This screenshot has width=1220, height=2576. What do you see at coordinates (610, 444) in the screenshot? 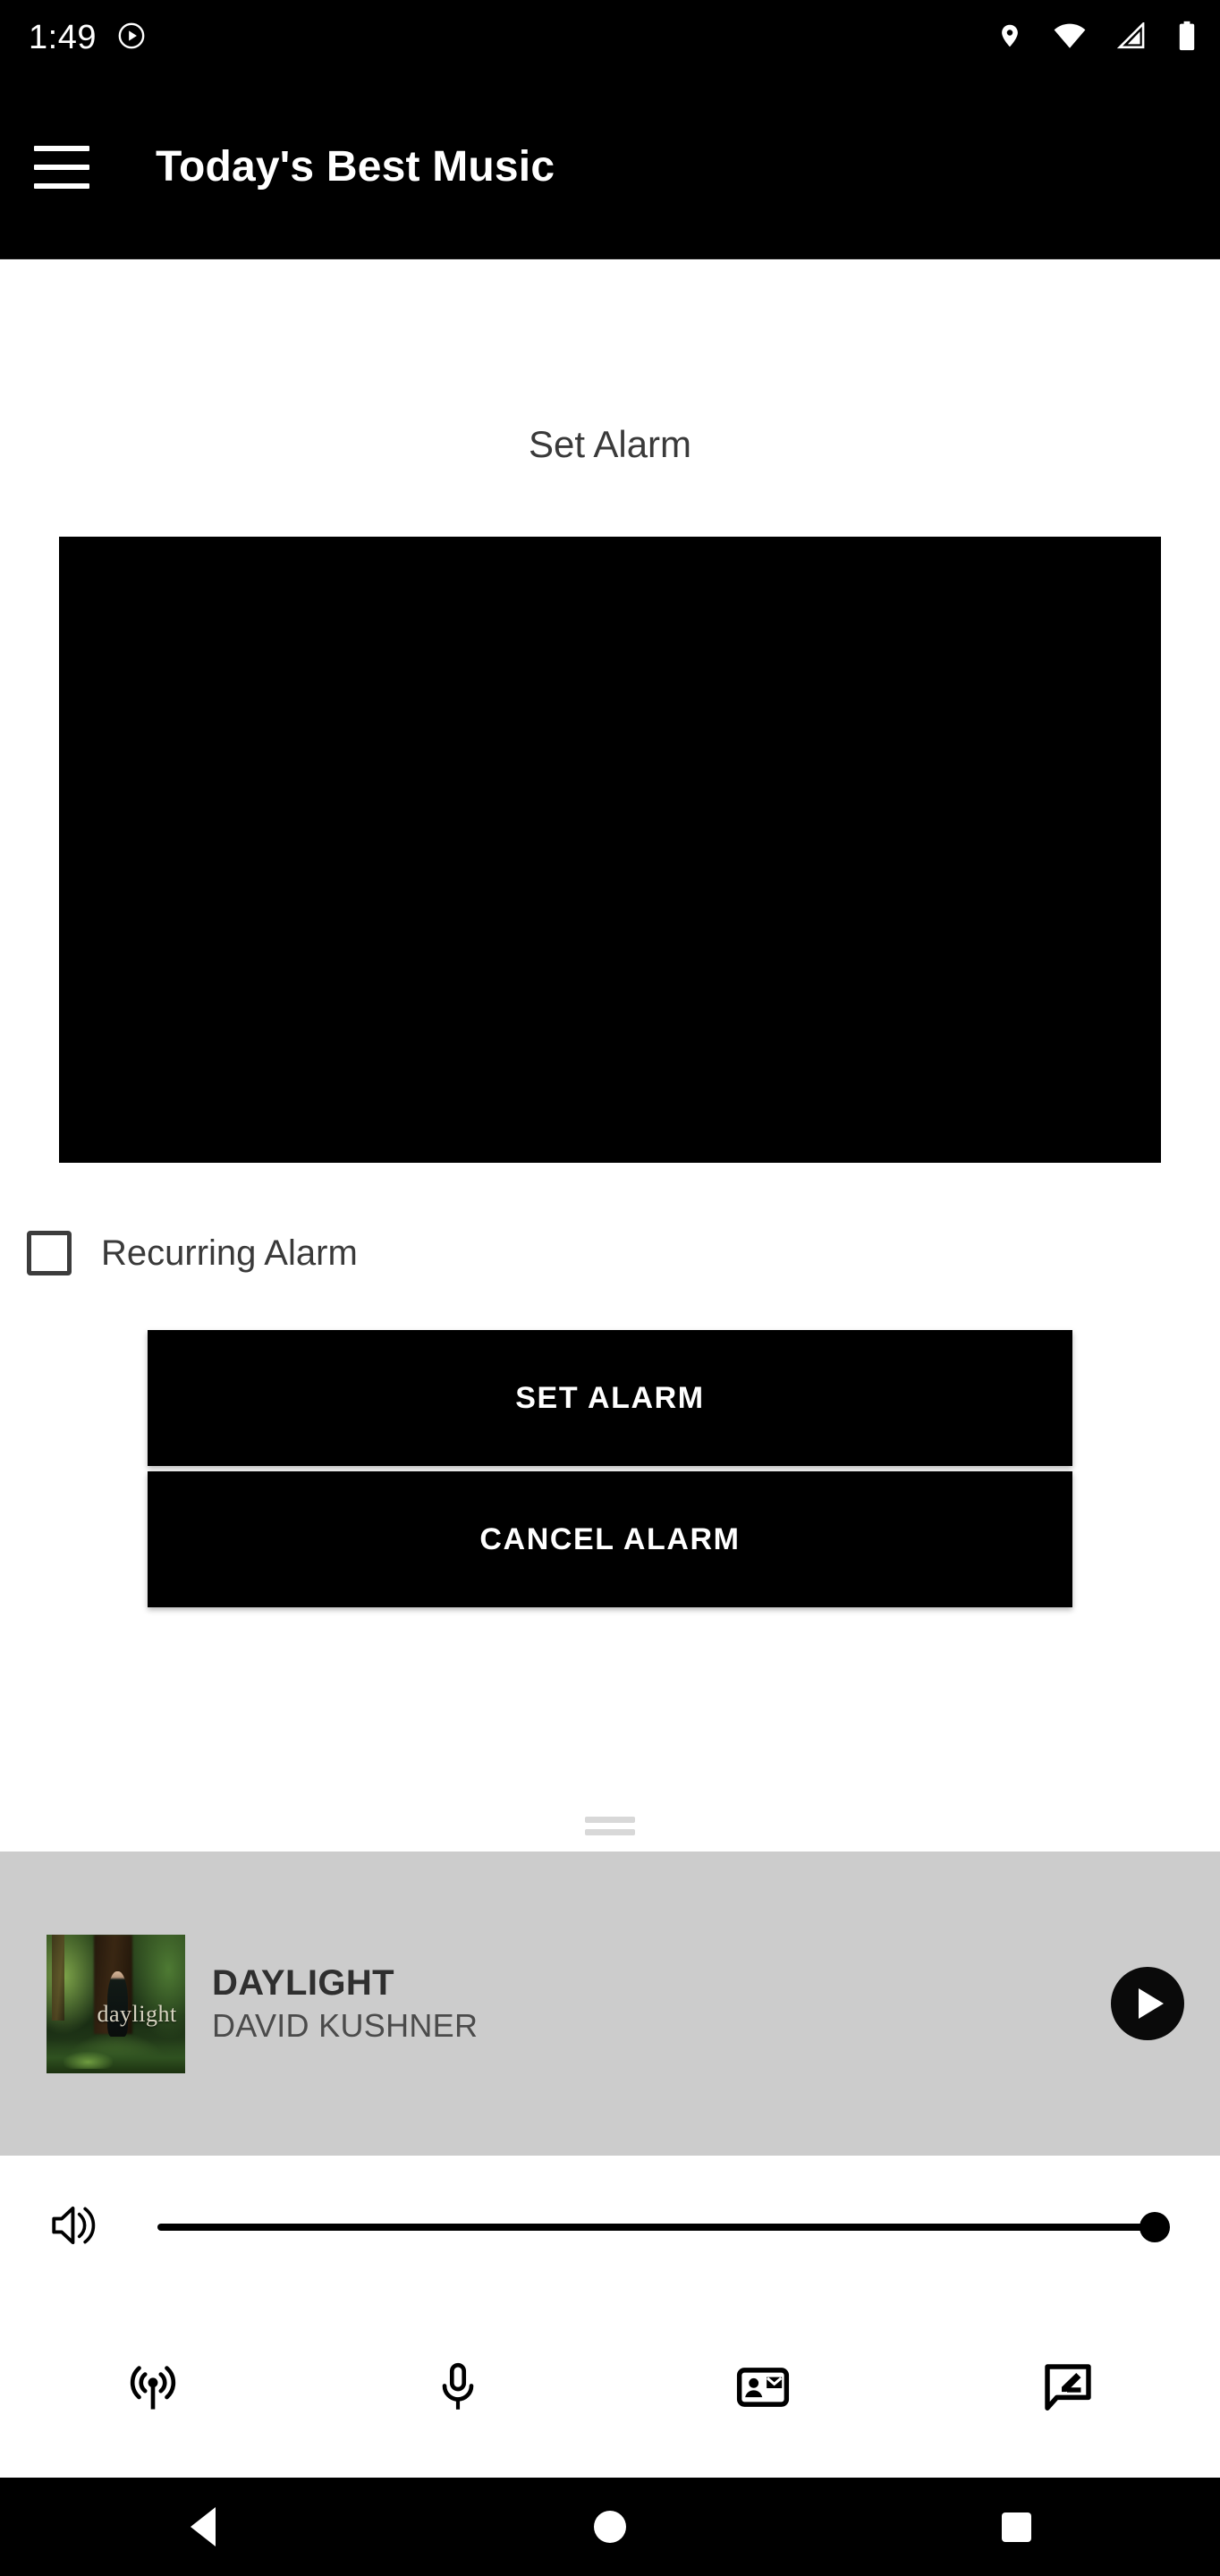
I see `section-title: Set Alarm` at bounding box center [610, 444].